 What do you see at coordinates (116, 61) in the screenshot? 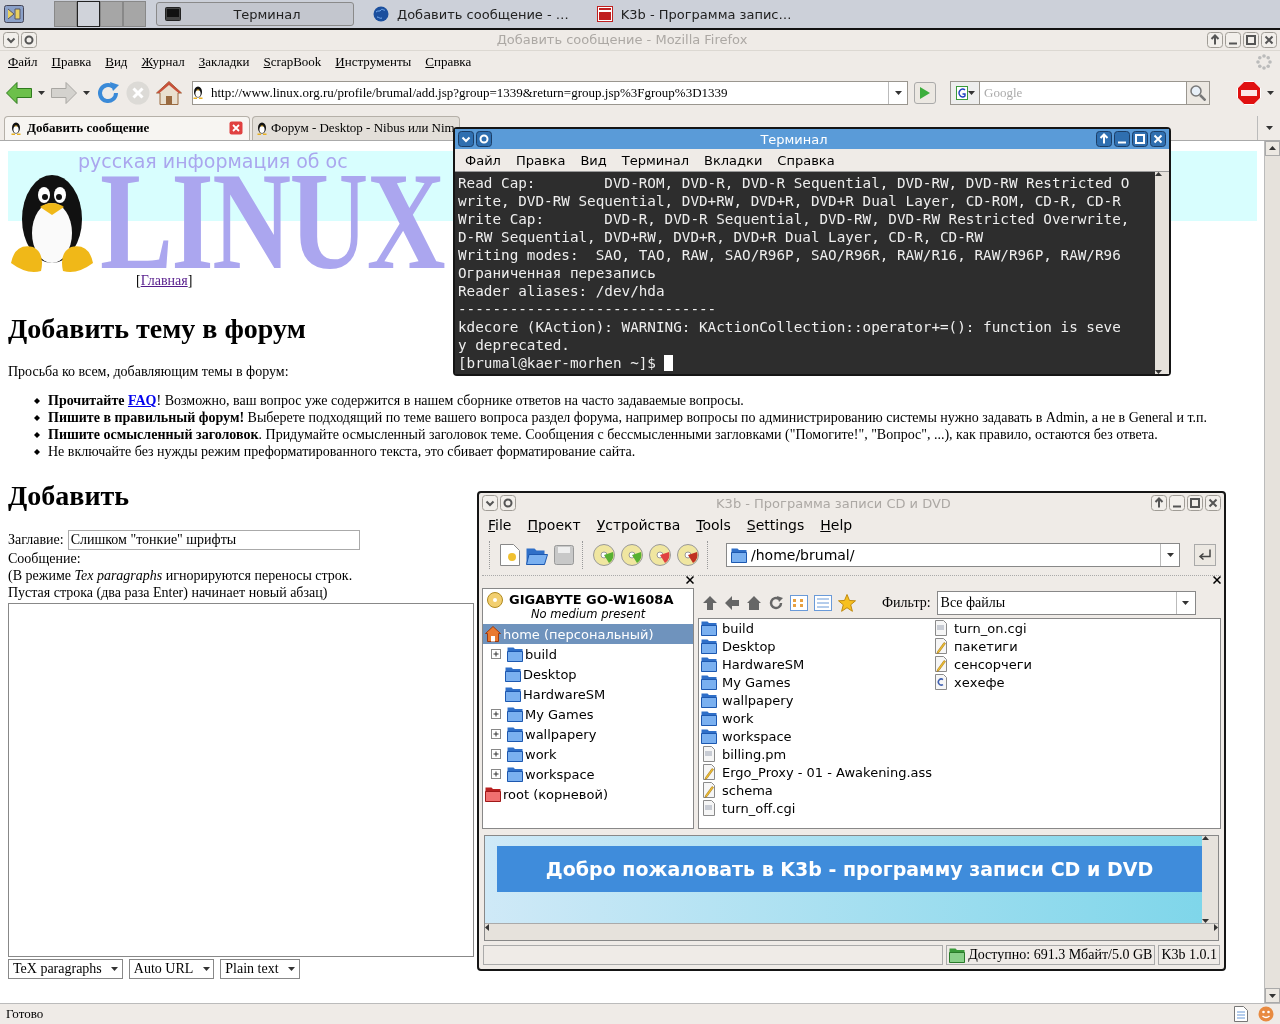
I see `menu-item: Вид` at bounding box center [116, 61].